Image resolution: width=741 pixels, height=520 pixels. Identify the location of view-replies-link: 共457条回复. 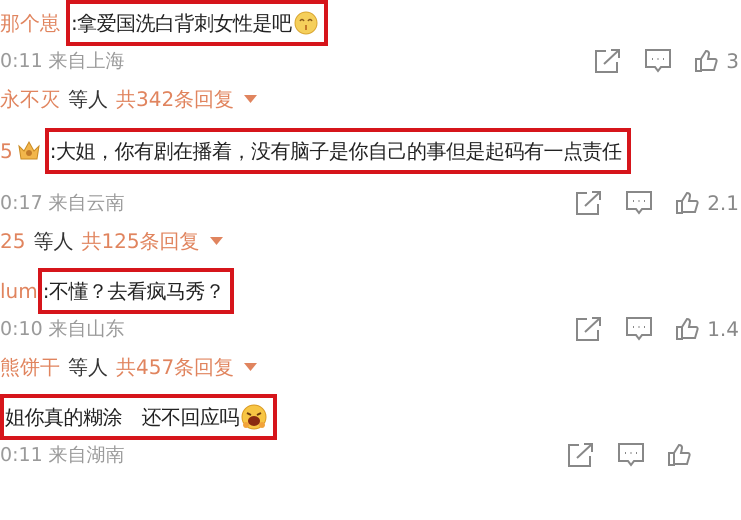
(187, 367).